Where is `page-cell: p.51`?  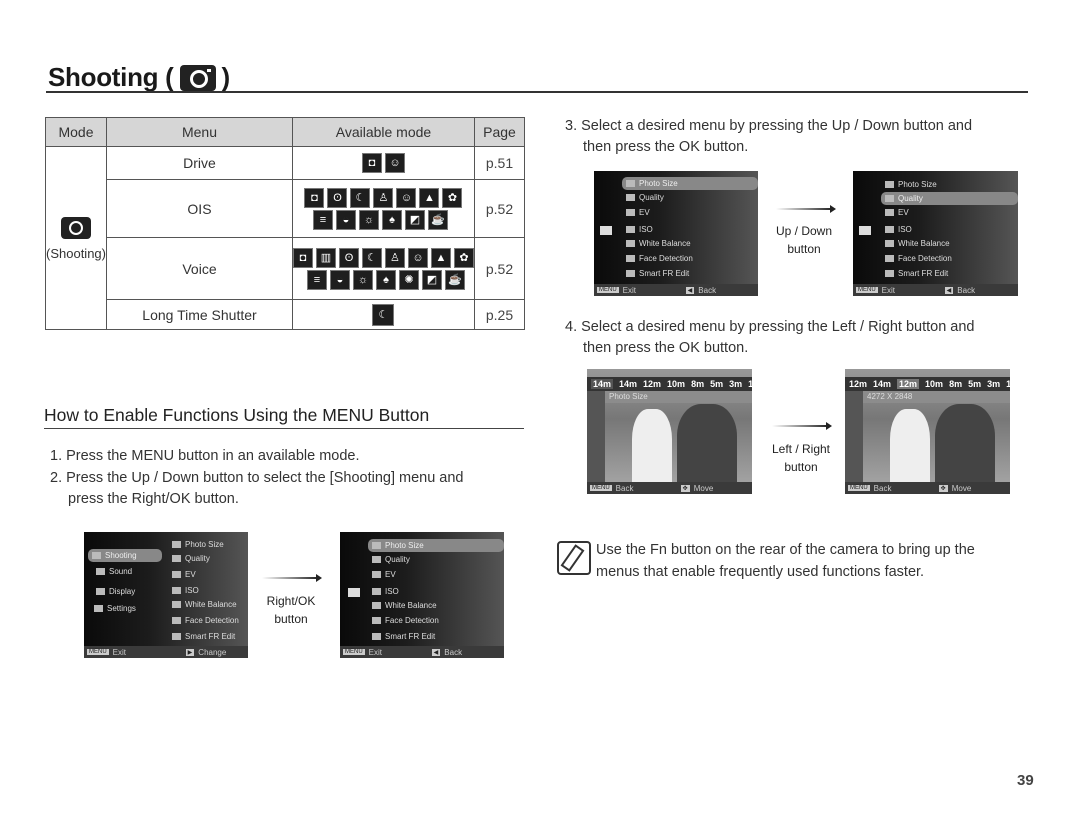
page-cell: p.51 is located at coordinates (499, 163).